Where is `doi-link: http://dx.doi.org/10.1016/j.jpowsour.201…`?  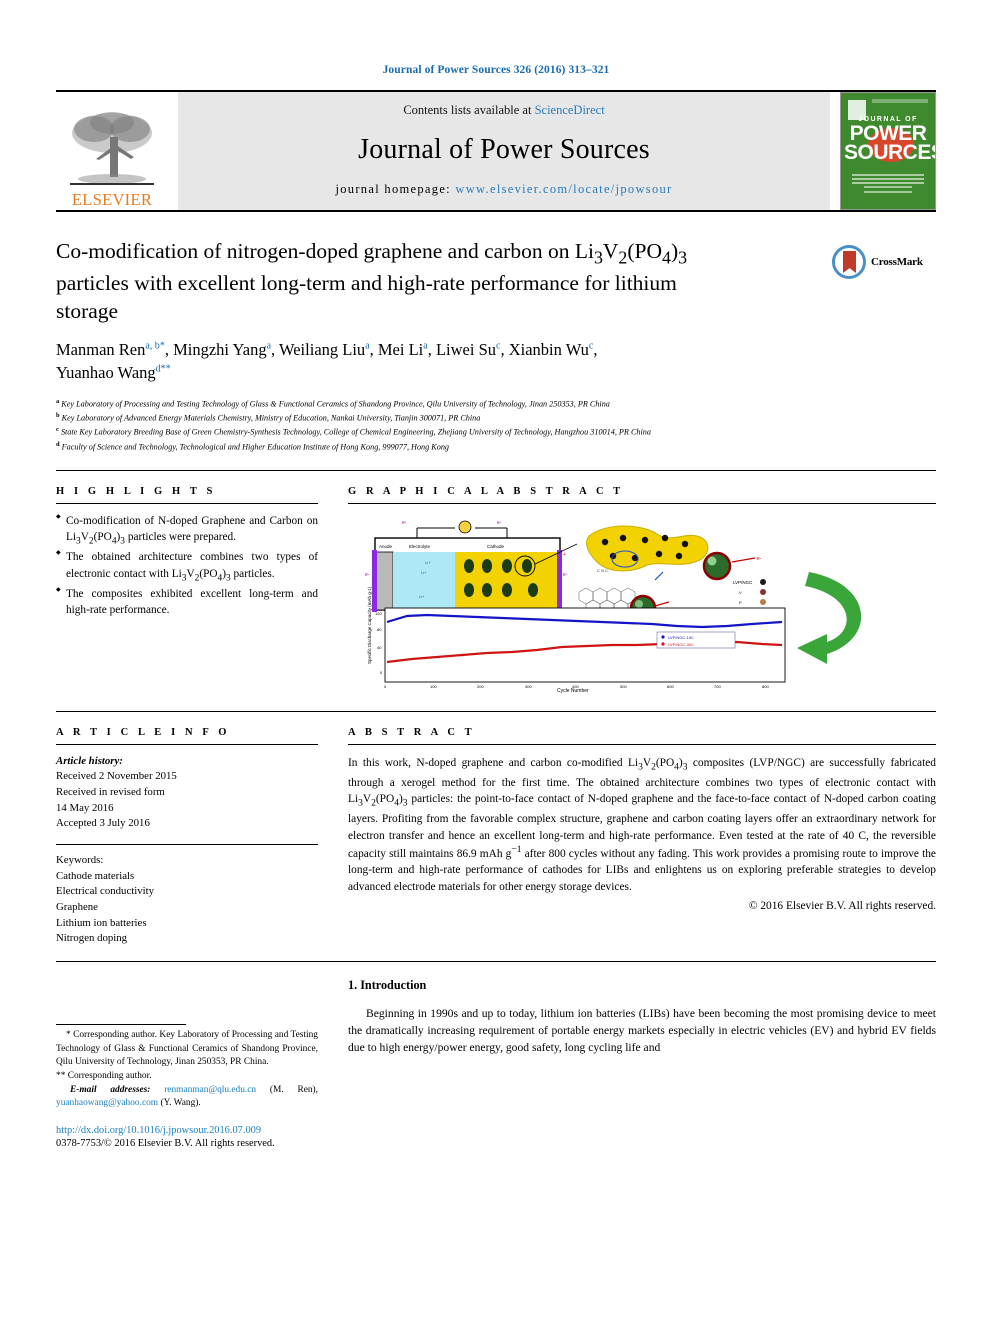 doi-link: http://dx.doi.org/10.1016/j.jpowsour.201… is located at coordinates (187, 1130).